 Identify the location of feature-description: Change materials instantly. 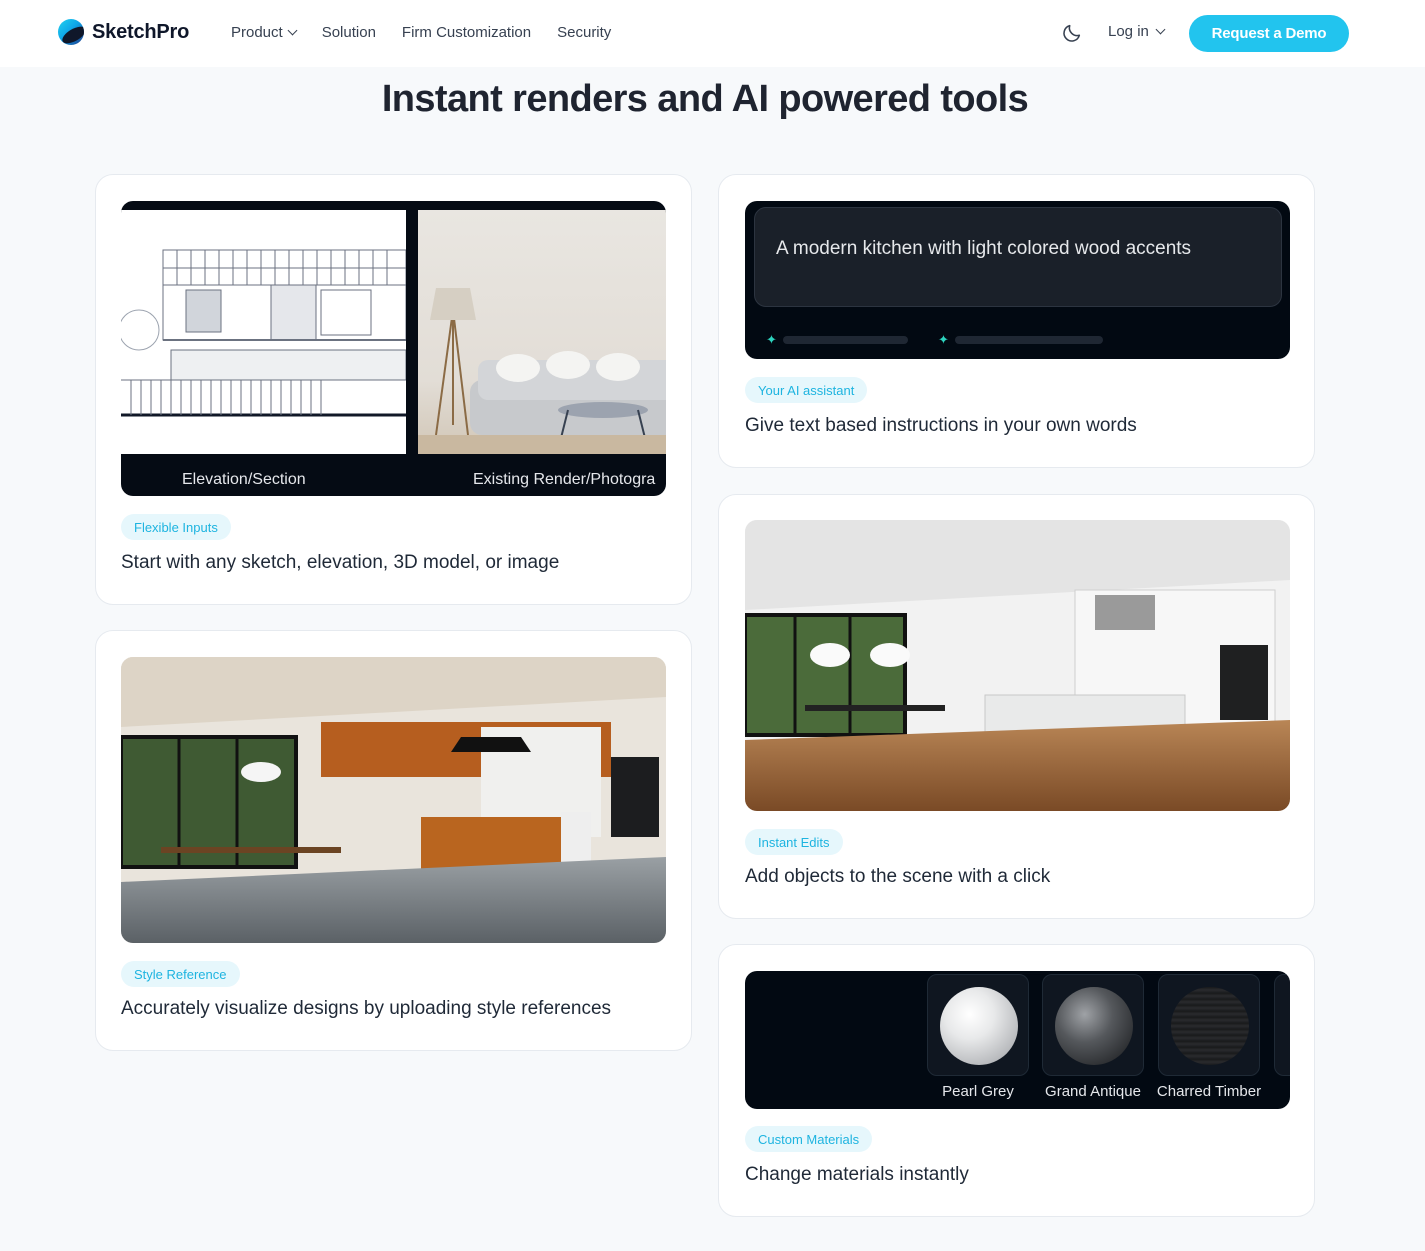
(857, 1174).